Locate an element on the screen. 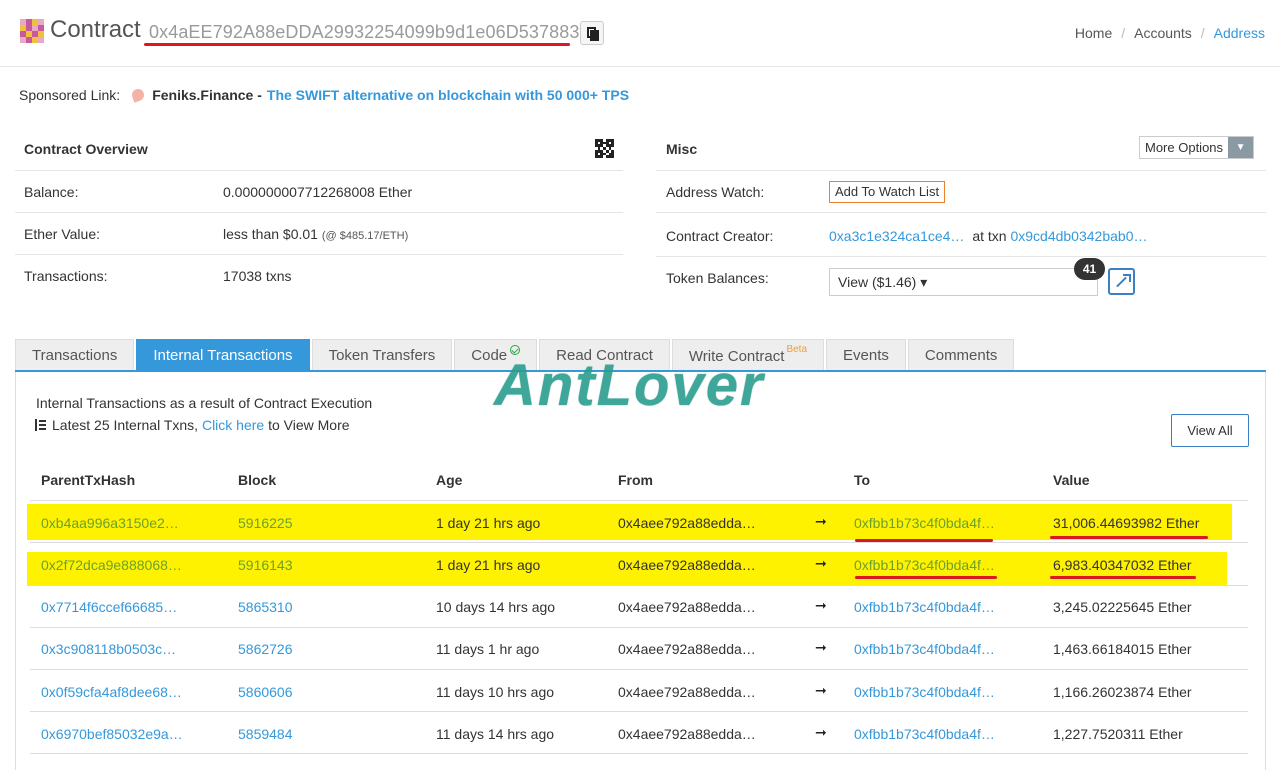 Image resolution: width=1280 pixels, height=770 pixels. transactions-label: Transactions: is located at coordinates (66, 276).